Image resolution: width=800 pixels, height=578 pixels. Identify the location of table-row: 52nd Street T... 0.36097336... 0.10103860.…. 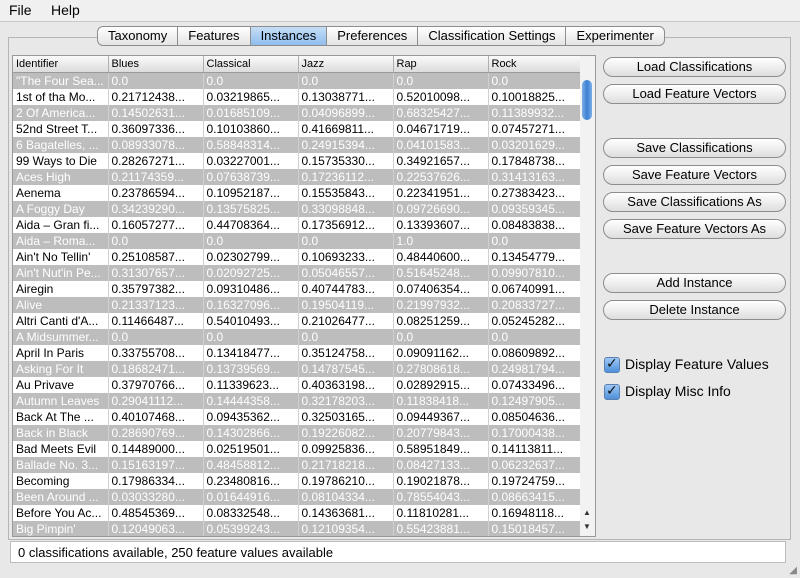
(297, 129).